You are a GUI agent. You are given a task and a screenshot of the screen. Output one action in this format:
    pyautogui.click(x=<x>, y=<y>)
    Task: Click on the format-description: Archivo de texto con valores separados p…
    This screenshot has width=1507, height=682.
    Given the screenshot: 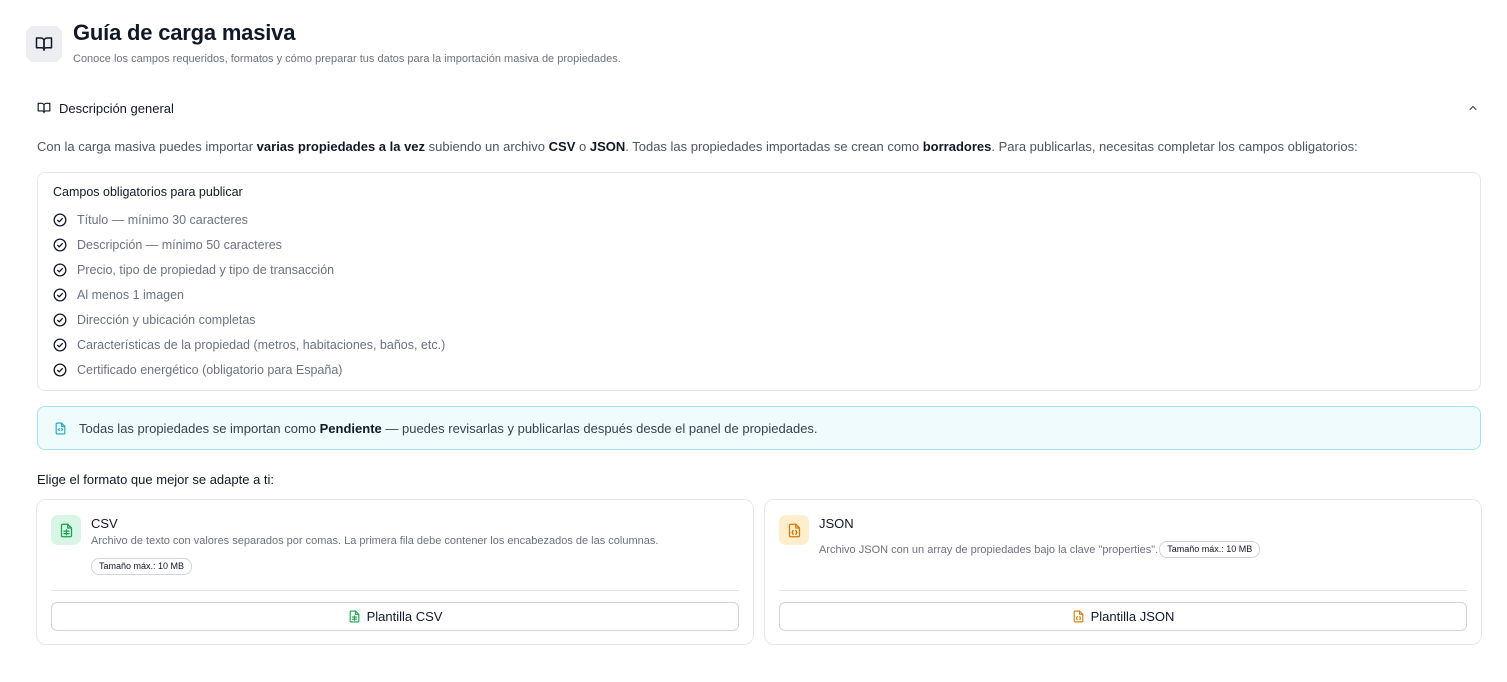 What is the action you would take?
    pyautogui.click(x=375, y=541)
    